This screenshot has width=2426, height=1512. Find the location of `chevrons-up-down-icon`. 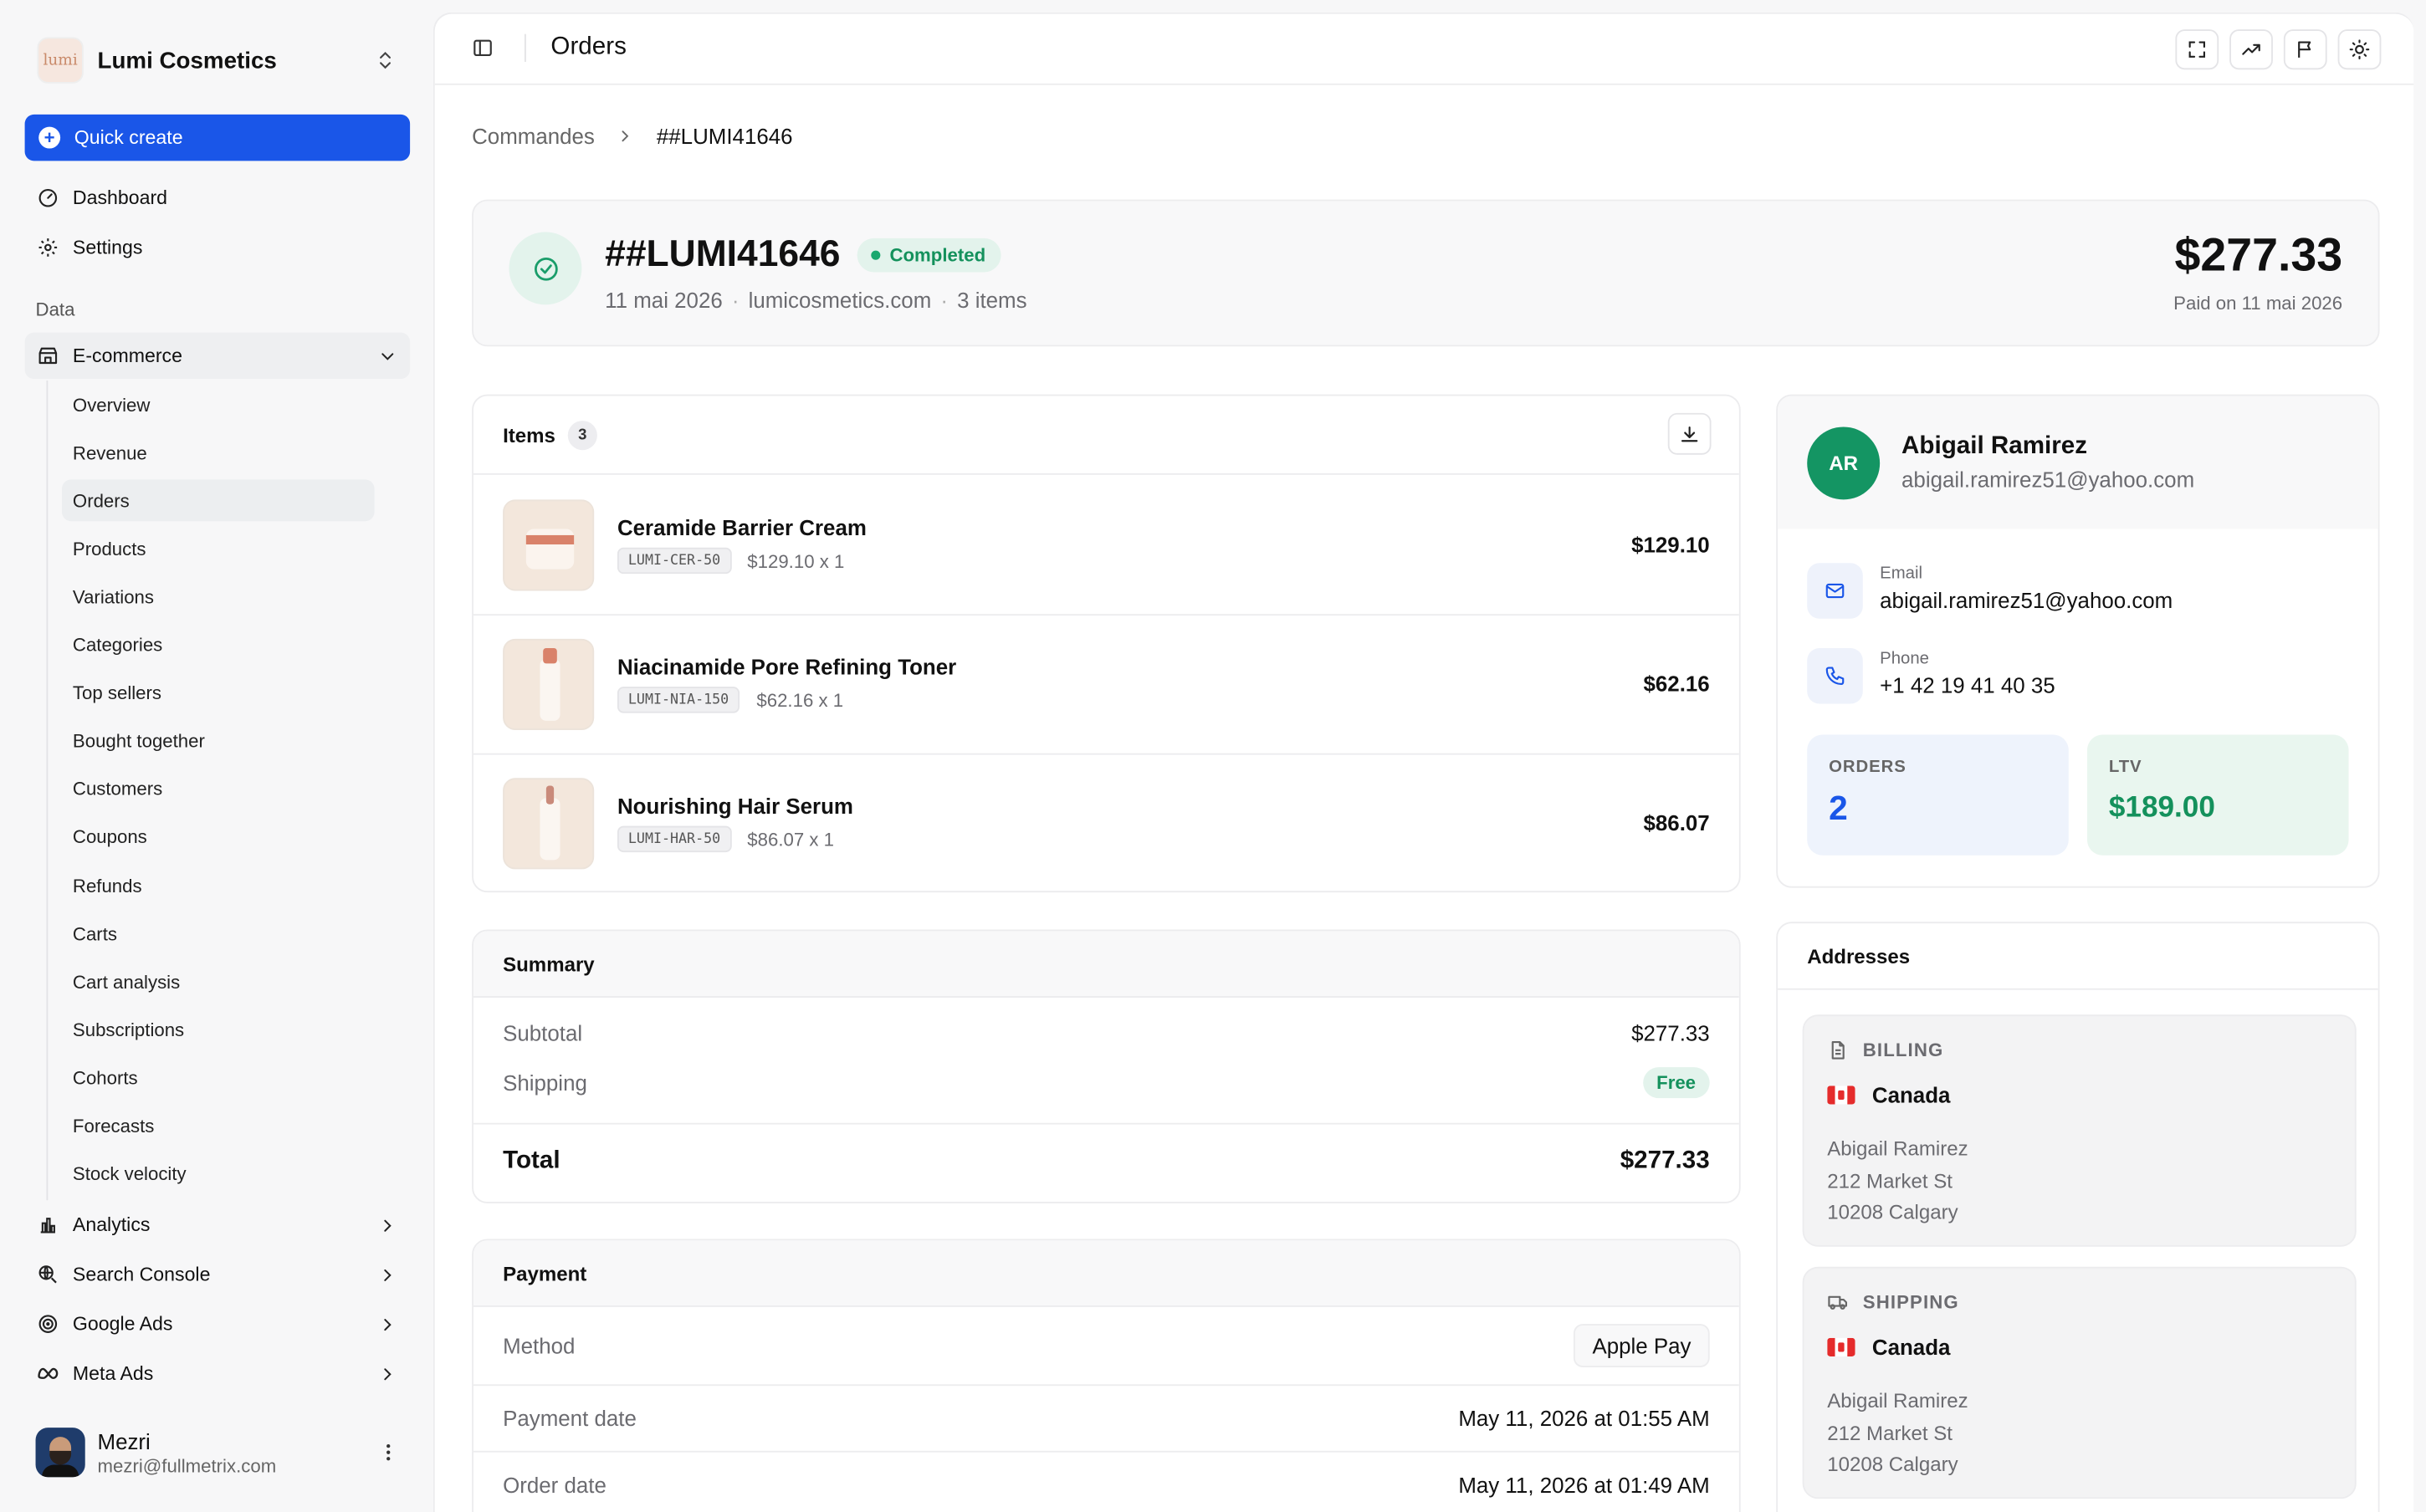

chevrons-up-down-icon is located at coordinates (385, 60).